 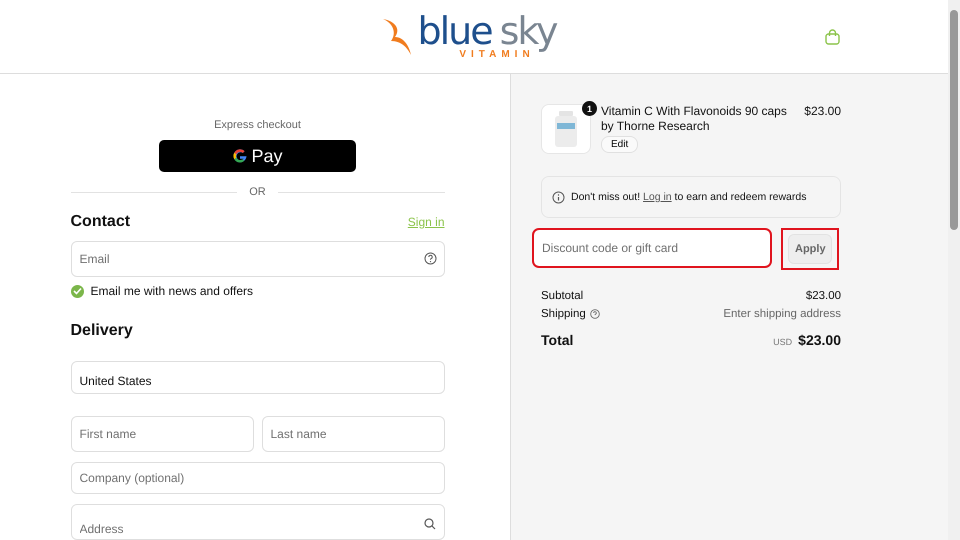 What do you see at coordinates (77, 291) in the screenshot?
I see `checkbox` at bounding box center [77, 291].